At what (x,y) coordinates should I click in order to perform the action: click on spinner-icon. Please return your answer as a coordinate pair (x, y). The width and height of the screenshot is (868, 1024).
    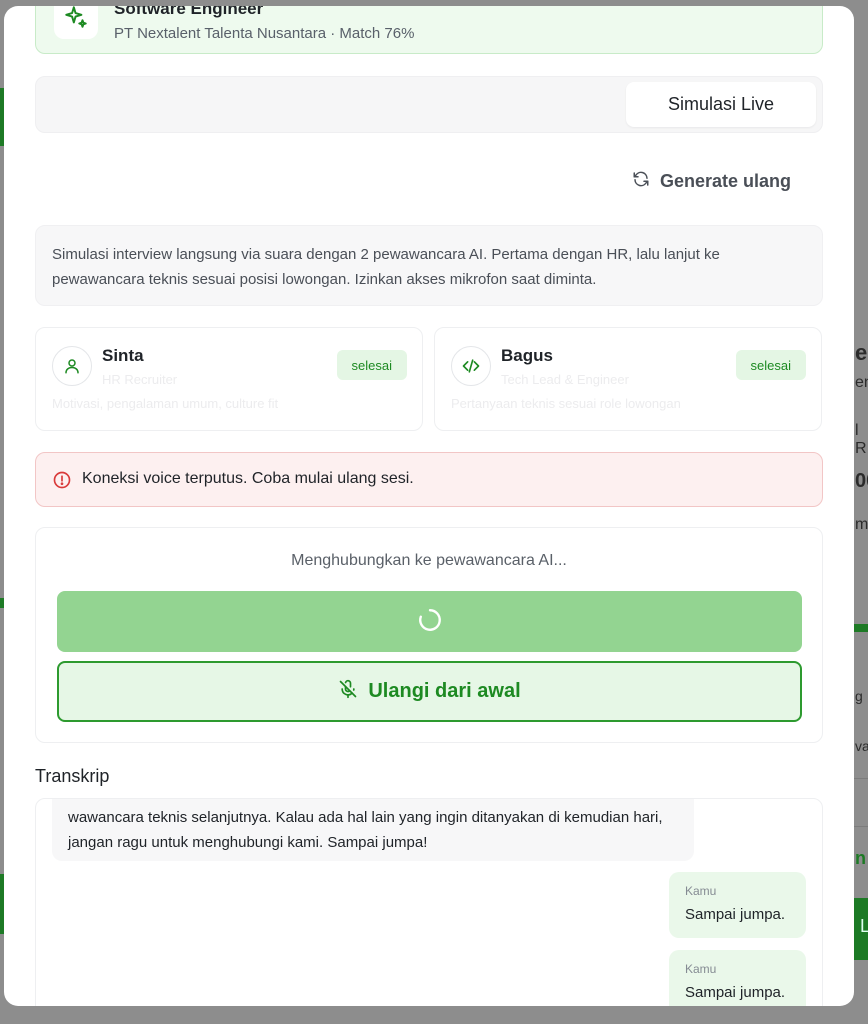
    Looking at the image, I should click on (430, 621).